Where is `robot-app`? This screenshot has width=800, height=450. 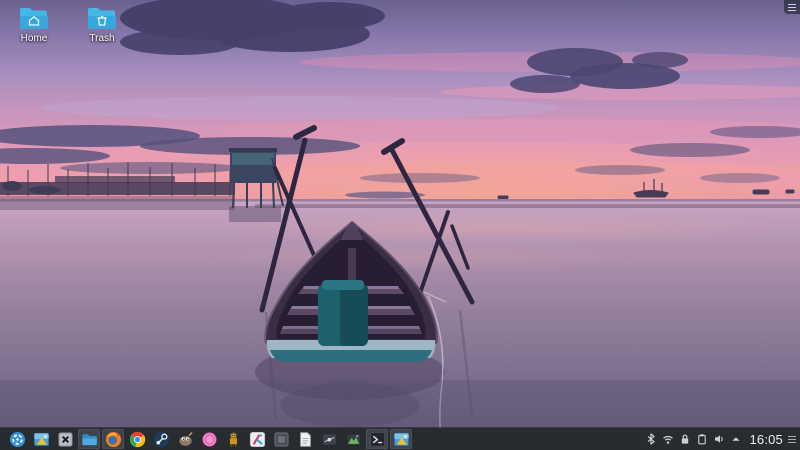
robot-app is located at coordinates (233, 439).